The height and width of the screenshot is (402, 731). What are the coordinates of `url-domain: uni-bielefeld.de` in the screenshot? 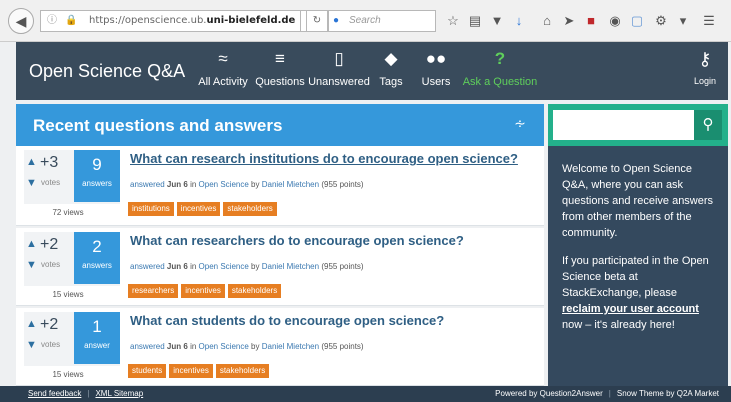 It's located at (251, 20).